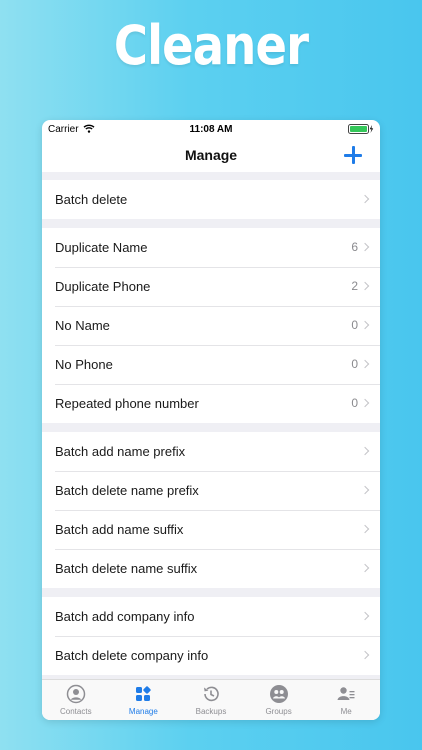 Image resolution: width=422 pixels, height=750 pixels. What do you see at coordinates (346, 693) in the screenshot?
I see `profile-card-icon` at bounding box center [346, 693].